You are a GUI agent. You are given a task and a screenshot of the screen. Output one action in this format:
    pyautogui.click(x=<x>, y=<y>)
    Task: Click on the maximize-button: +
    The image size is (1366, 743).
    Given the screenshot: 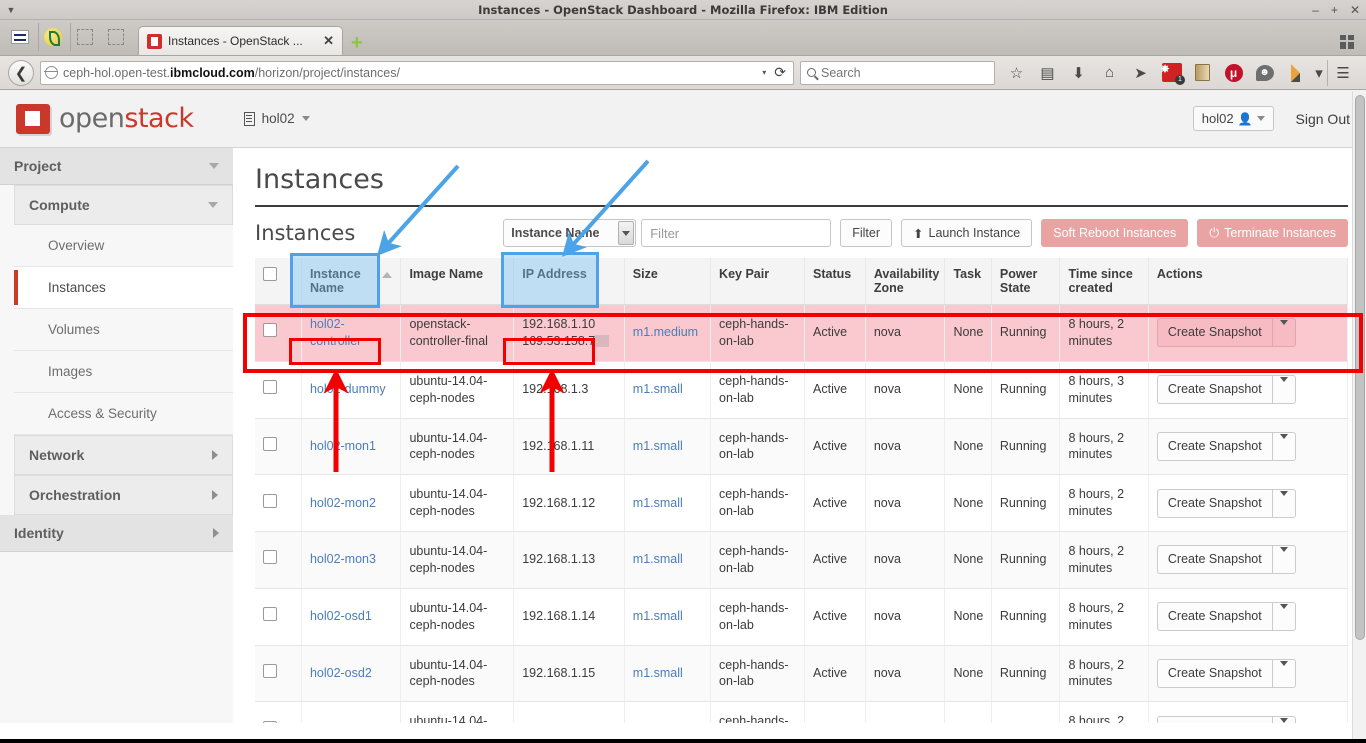 What is the action you would take?
    pyautogui.click(x=1334, y=10)
    